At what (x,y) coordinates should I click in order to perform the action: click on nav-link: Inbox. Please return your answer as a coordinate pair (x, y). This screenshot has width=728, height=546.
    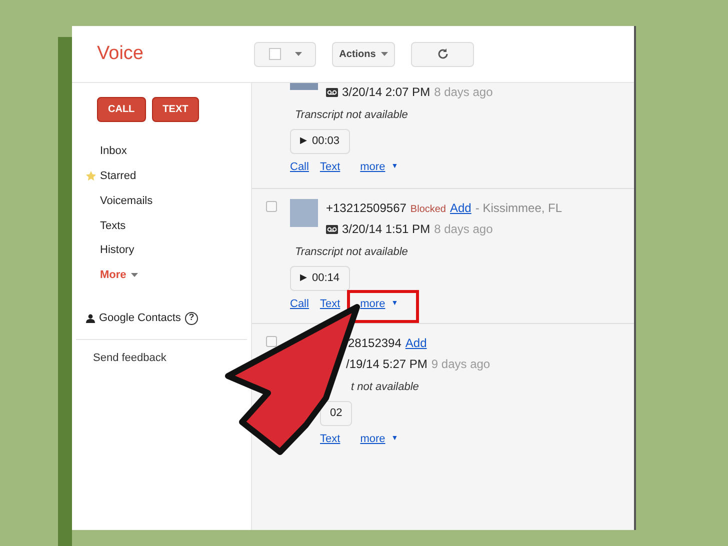
    Looking at the image, I should click on (113, 151).